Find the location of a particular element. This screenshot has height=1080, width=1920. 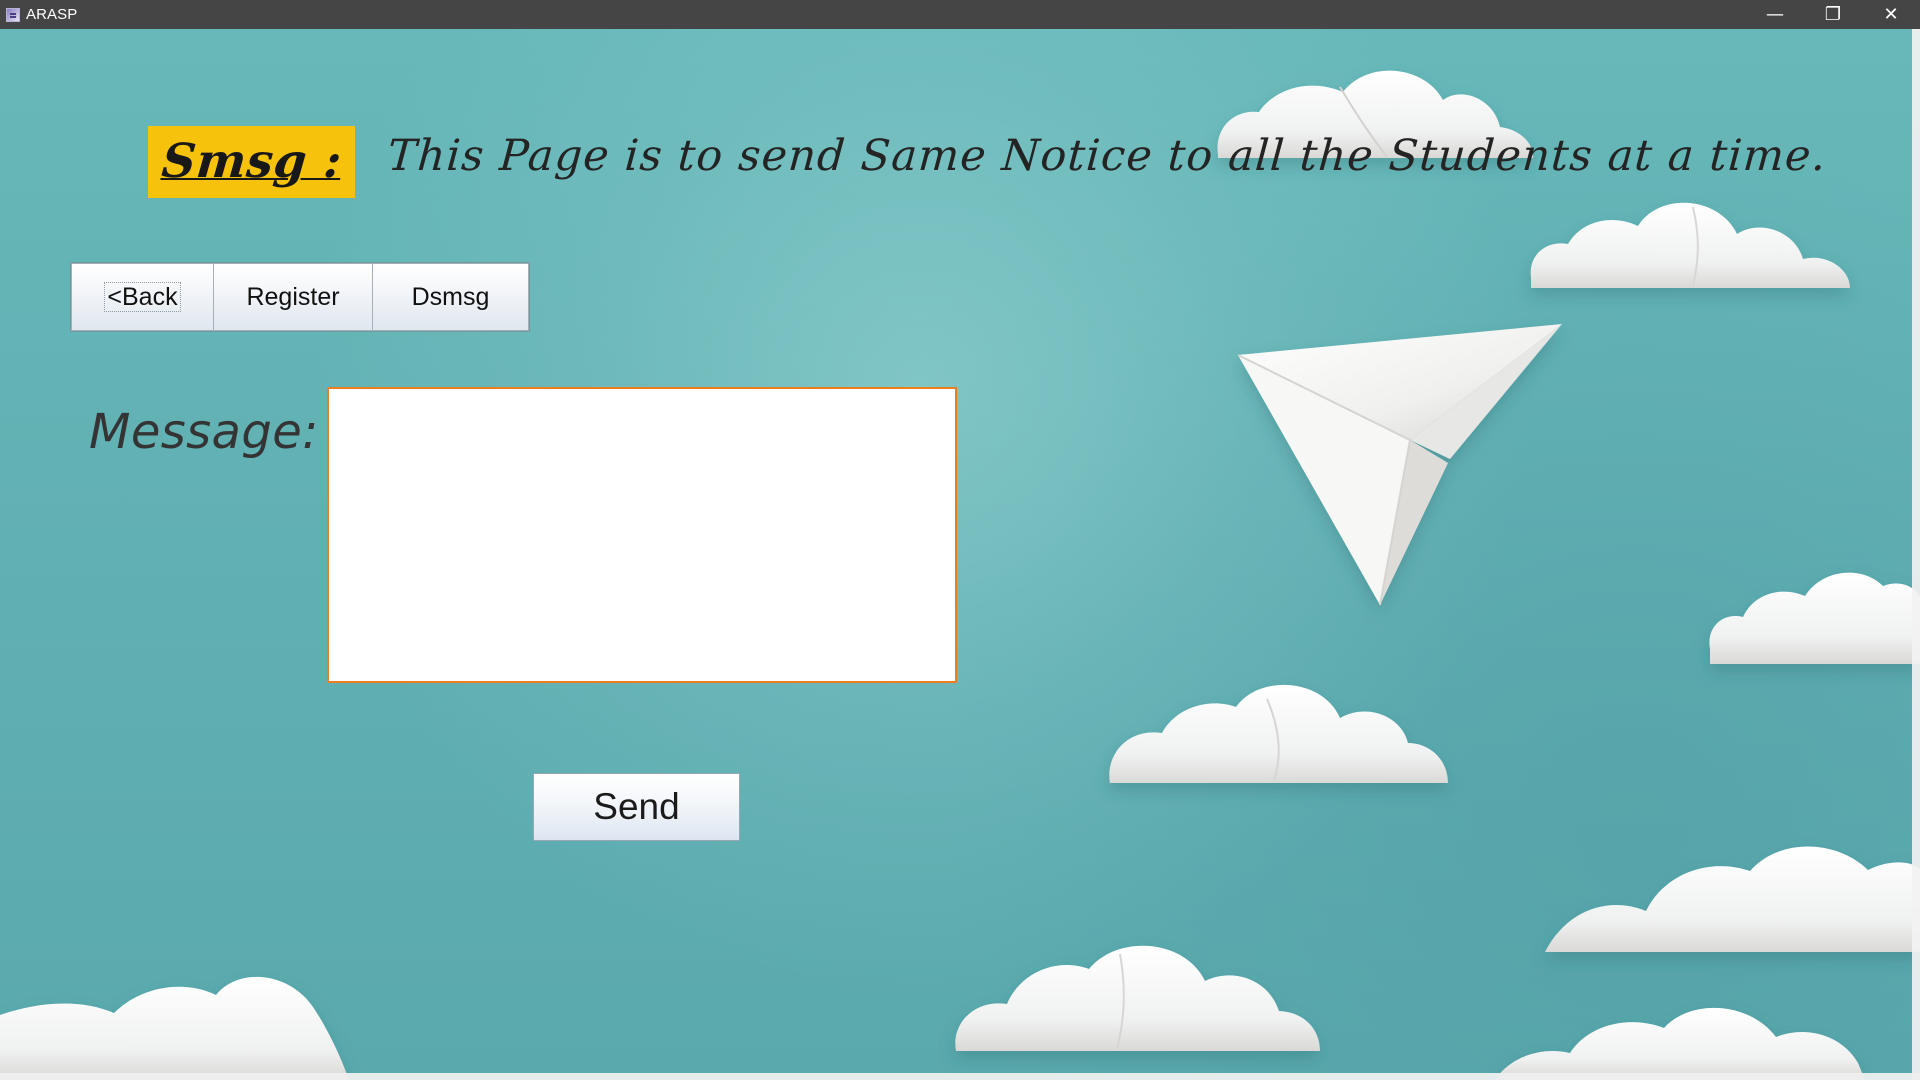

back-button-label: <Back is located at coordinates (142, 297).